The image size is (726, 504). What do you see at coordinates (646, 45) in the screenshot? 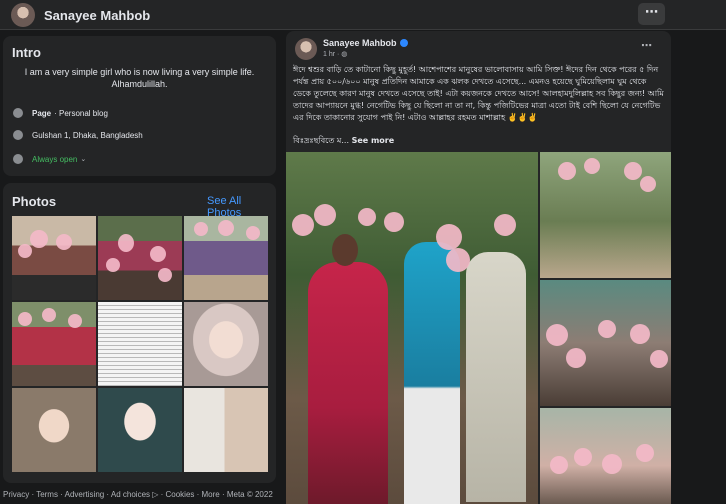
I see `post-options-button: ⋯` at bounding box center [646, 45].